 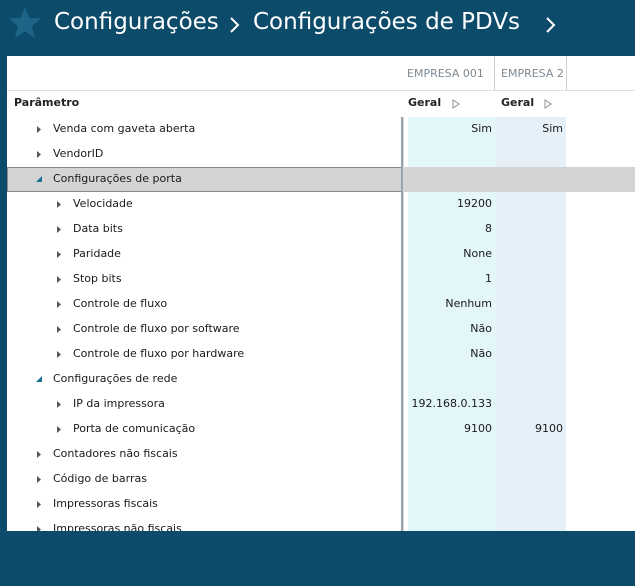 I want to click on cell-value-empresa-001: Sim, so click(x=481, y=128).